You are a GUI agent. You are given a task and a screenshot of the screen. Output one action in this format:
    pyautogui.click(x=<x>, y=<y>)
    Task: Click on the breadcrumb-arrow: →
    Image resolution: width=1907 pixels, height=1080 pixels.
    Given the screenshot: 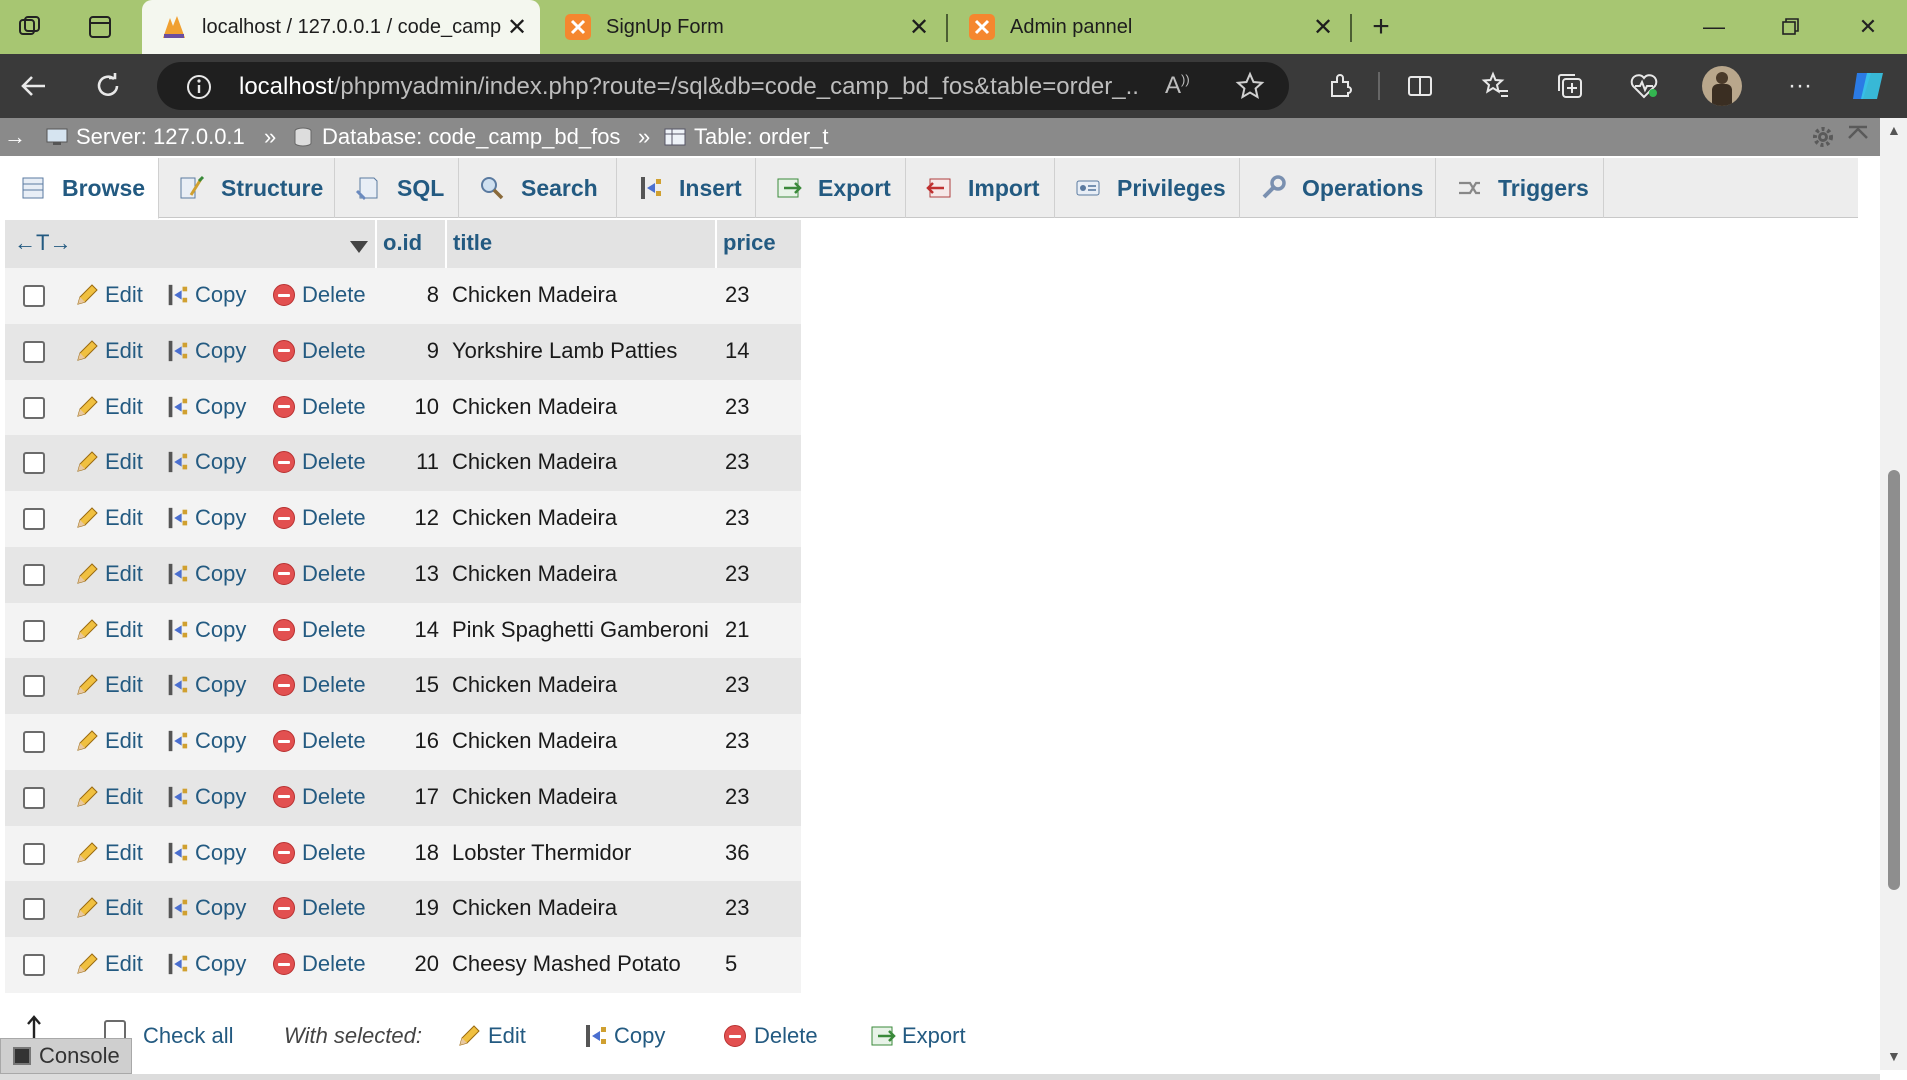 What is the action you would take?
    pyautogui.click(x=15, y=137)
    